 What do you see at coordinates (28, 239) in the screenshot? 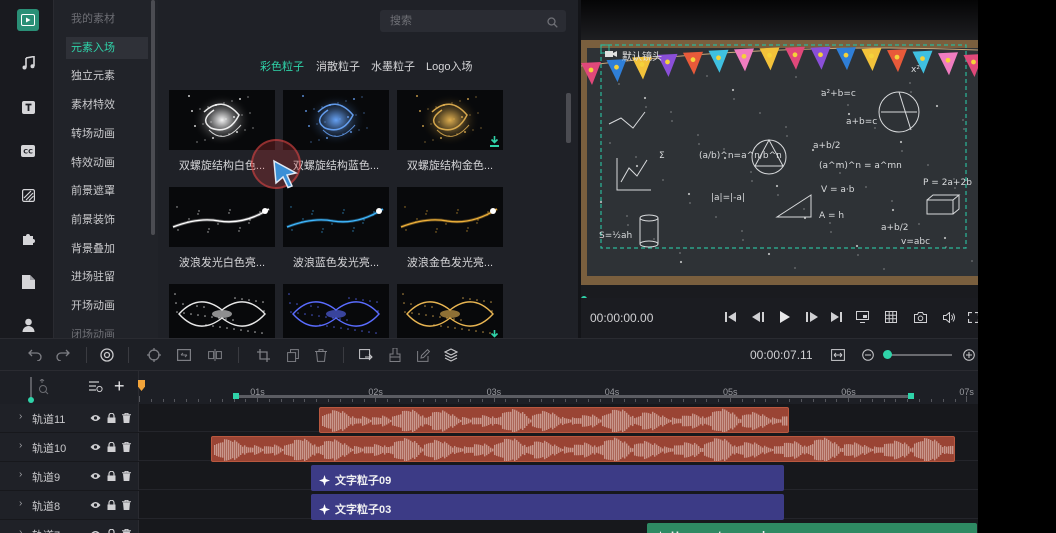
I see `element-icon` at bounding box center [28, 239].